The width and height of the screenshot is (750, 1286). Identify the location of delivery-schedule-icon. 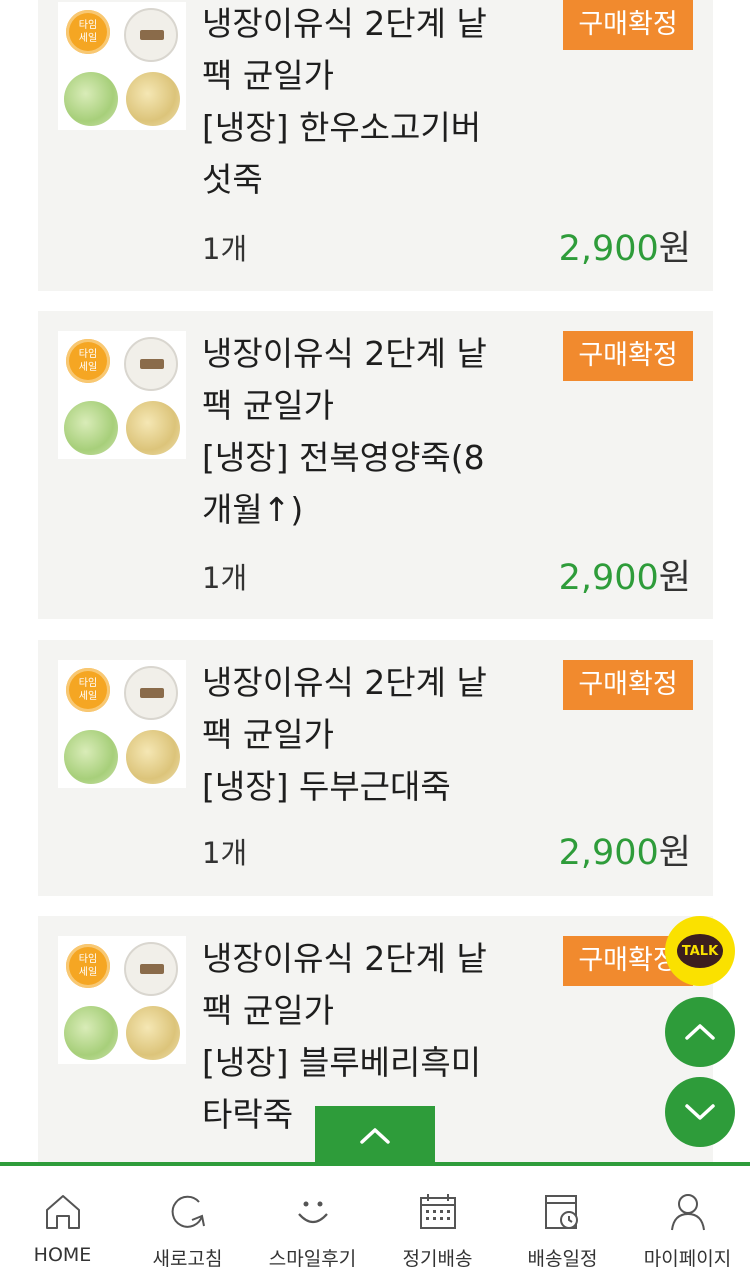
(561, 1212).